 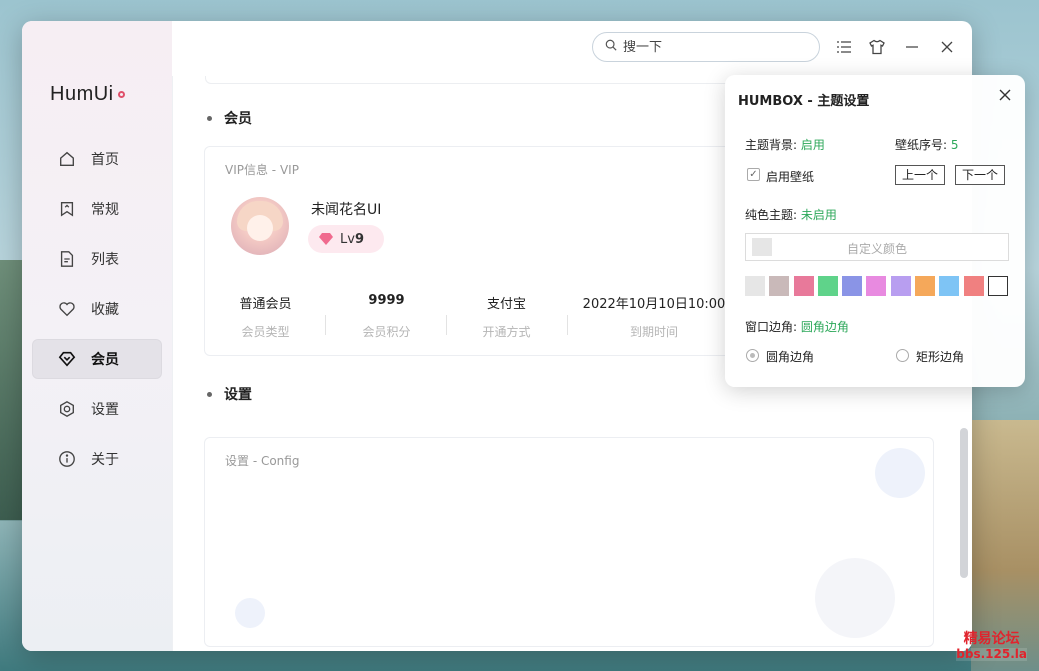 I want to click on sidebar-item-label: 常规, so click(x=105, y=210).